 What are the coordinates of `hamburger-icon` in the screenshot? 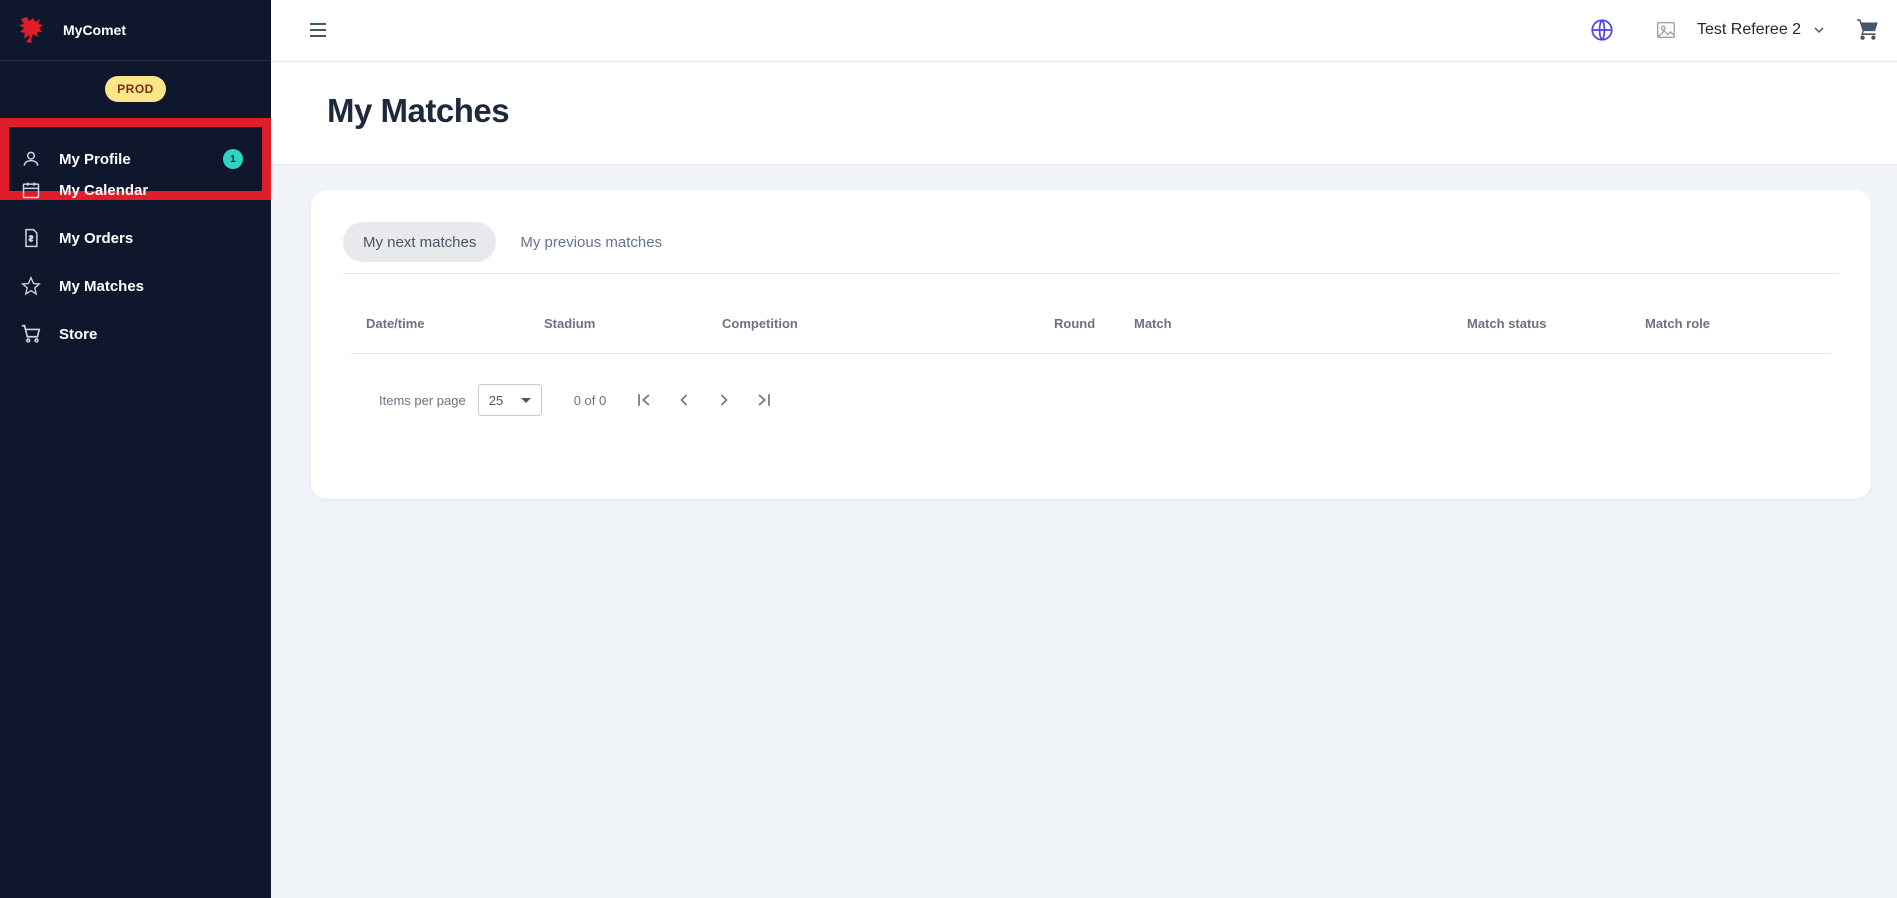 It's located at (318, 30).